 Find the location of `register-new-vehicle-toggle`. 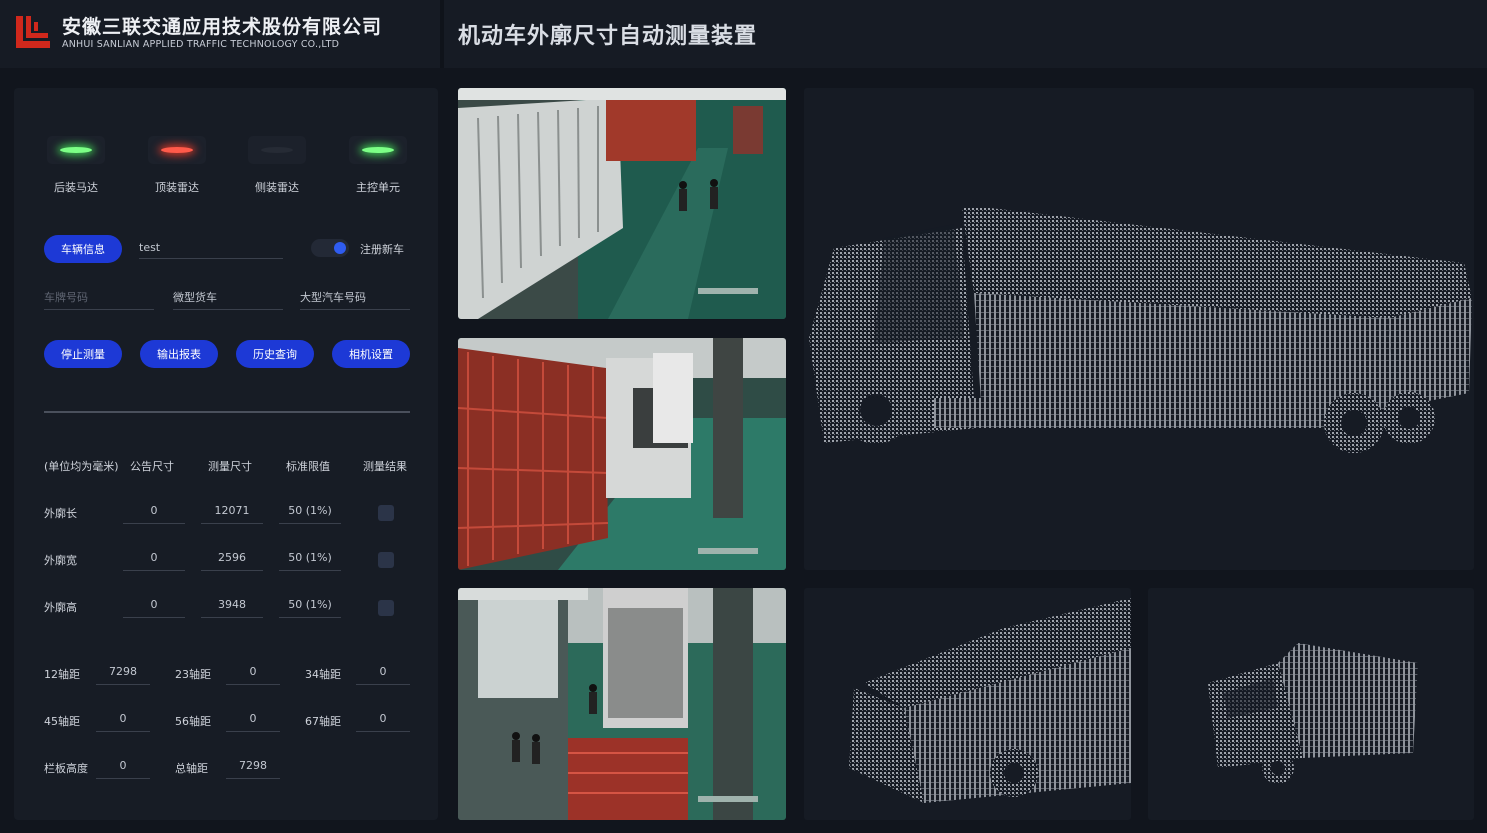

register-new-vehicle-toggle is located at coordinates (330, 248).